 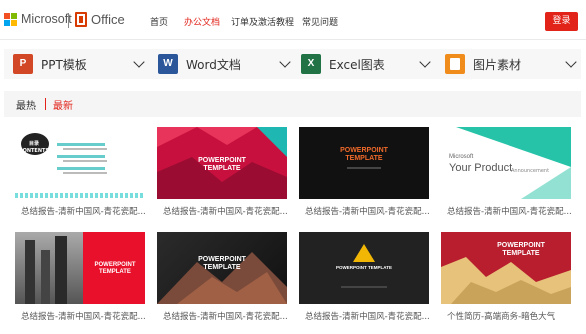 I want to click on category-excel: X Excel图表, so click(x=369, y=64).